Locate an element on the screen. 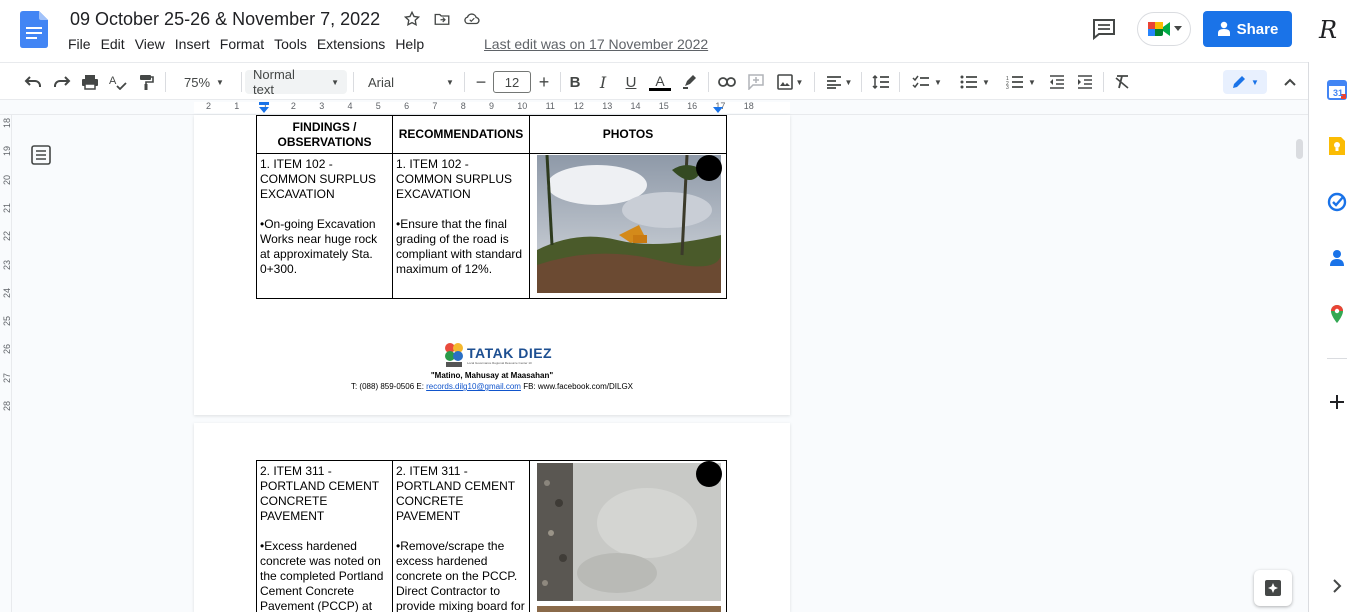 The width and height of the screenshot is (1364, 612). ruler-tick-label: 11 is located at coordinates (550, 106).